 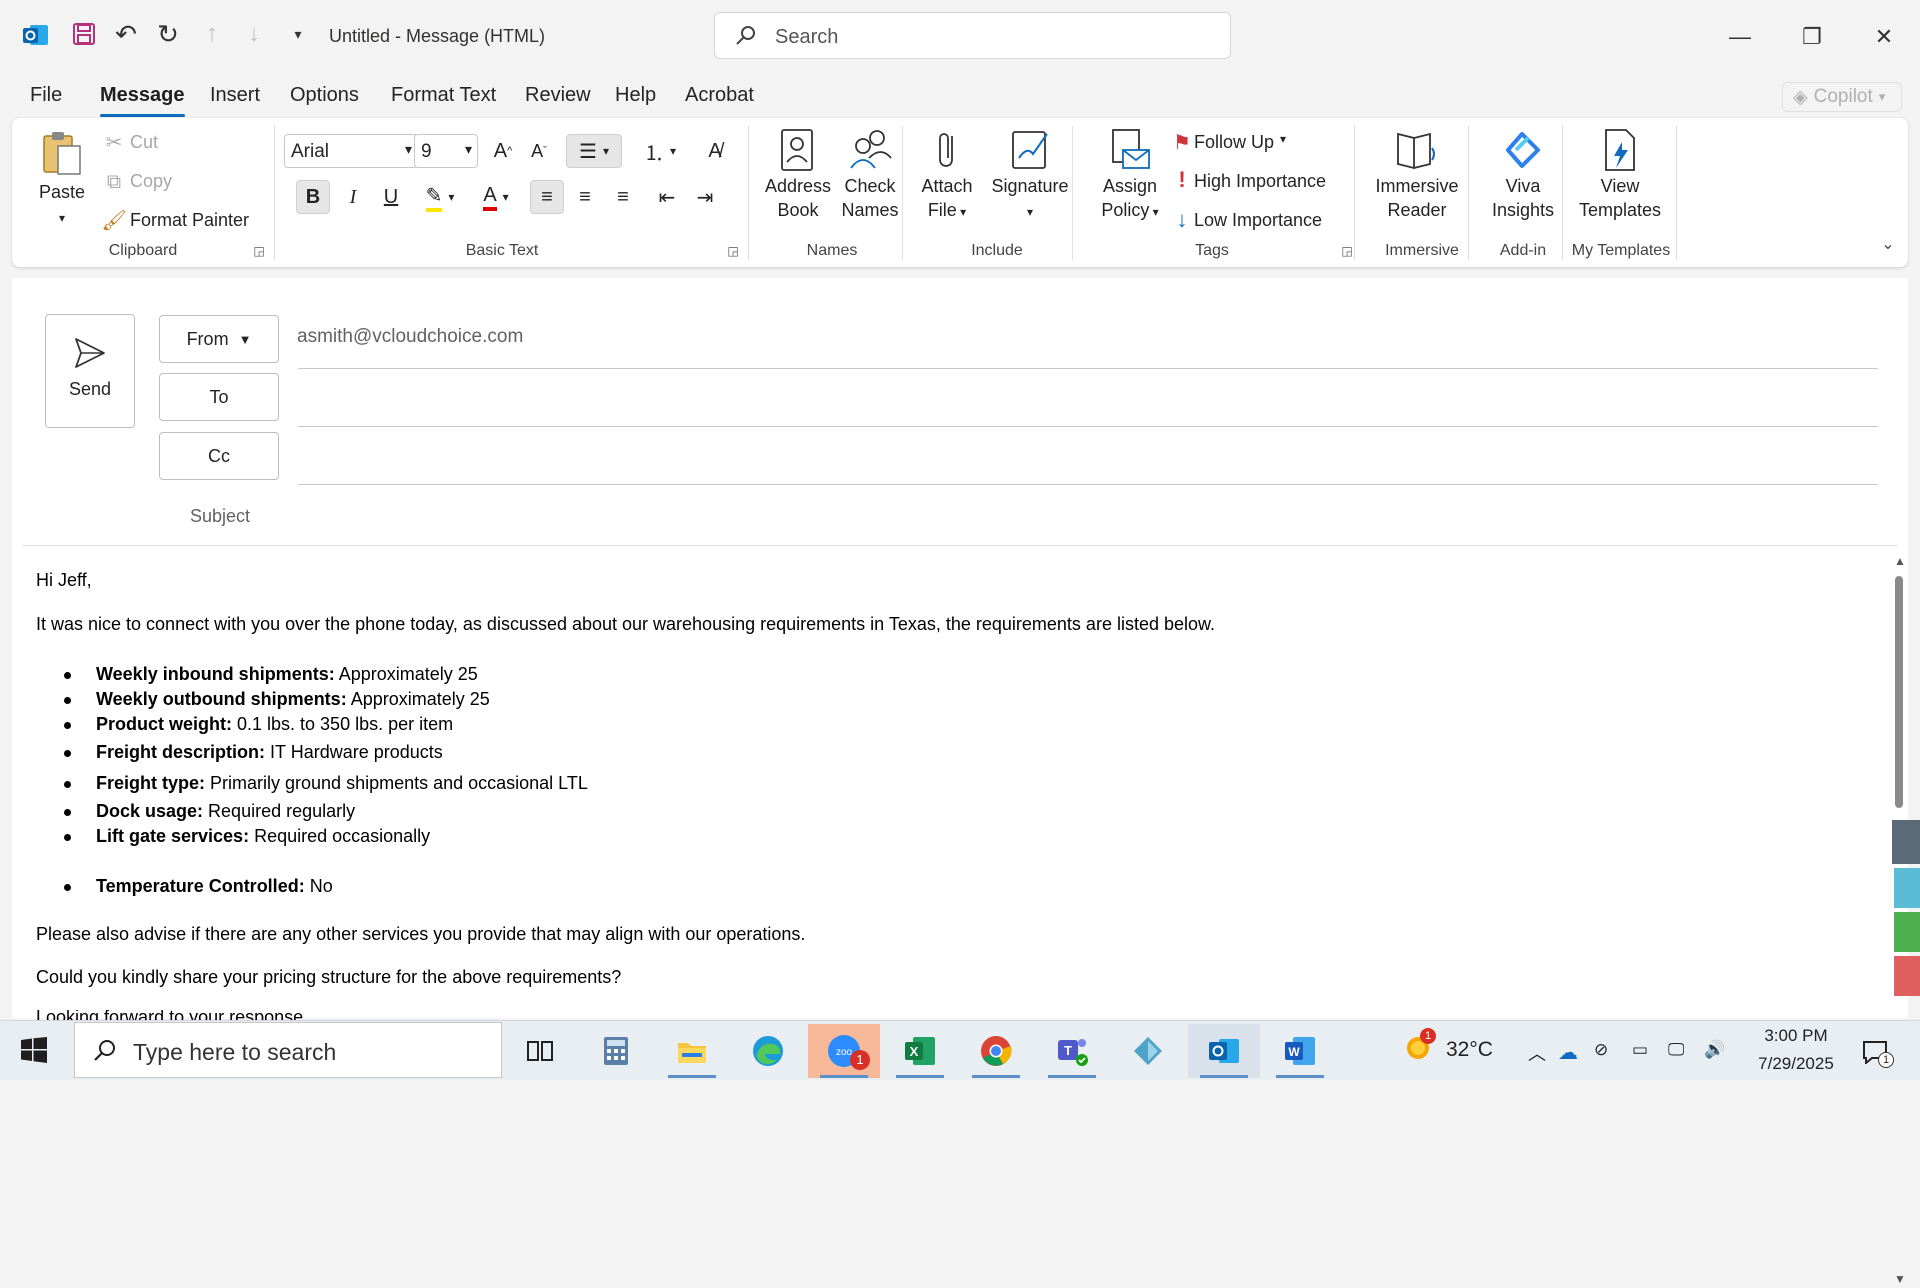 What do you see at coordinates (1258, 220) in the screenshot?
I see `low-importance-button: Low Importance` at bounding box center [1258, 220].